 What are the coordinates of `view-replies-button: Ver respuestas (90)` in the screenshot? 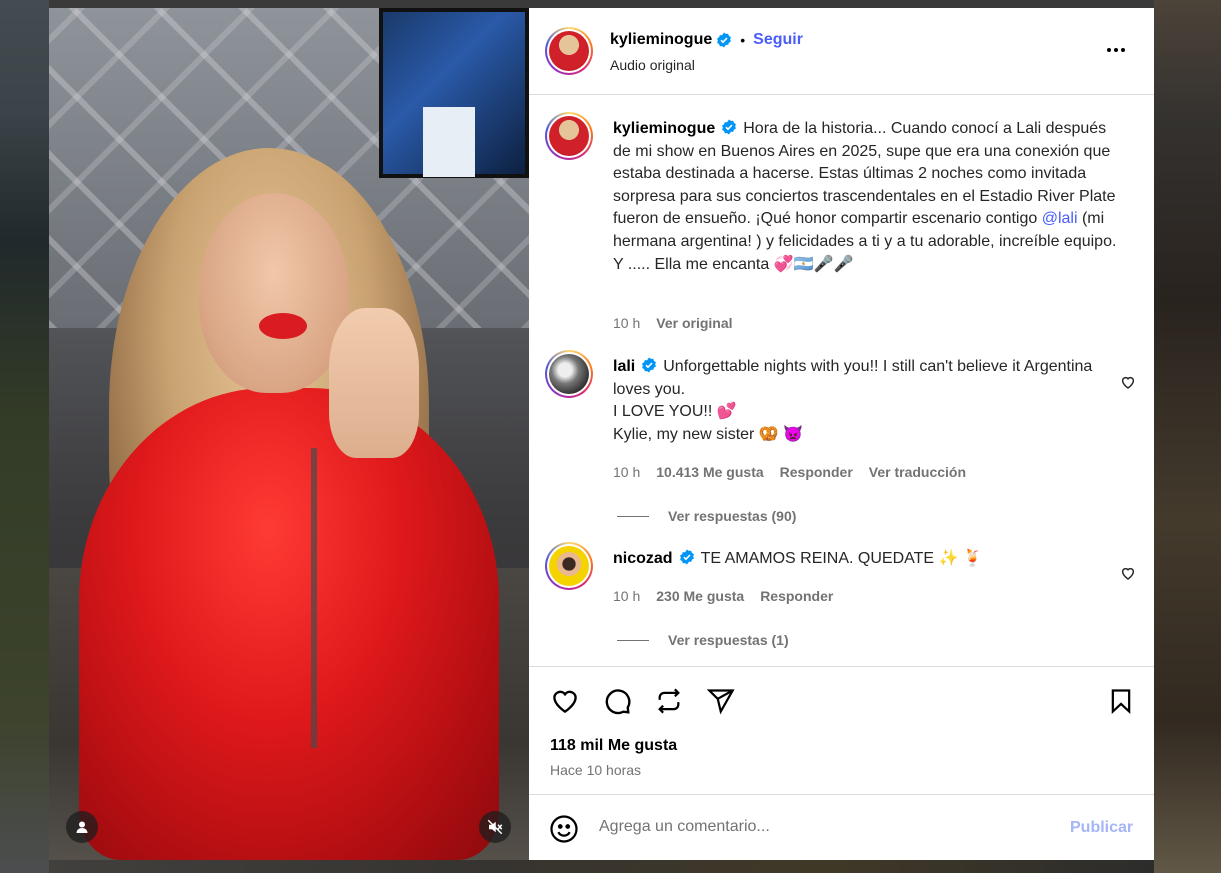 It's located at (706, 516).